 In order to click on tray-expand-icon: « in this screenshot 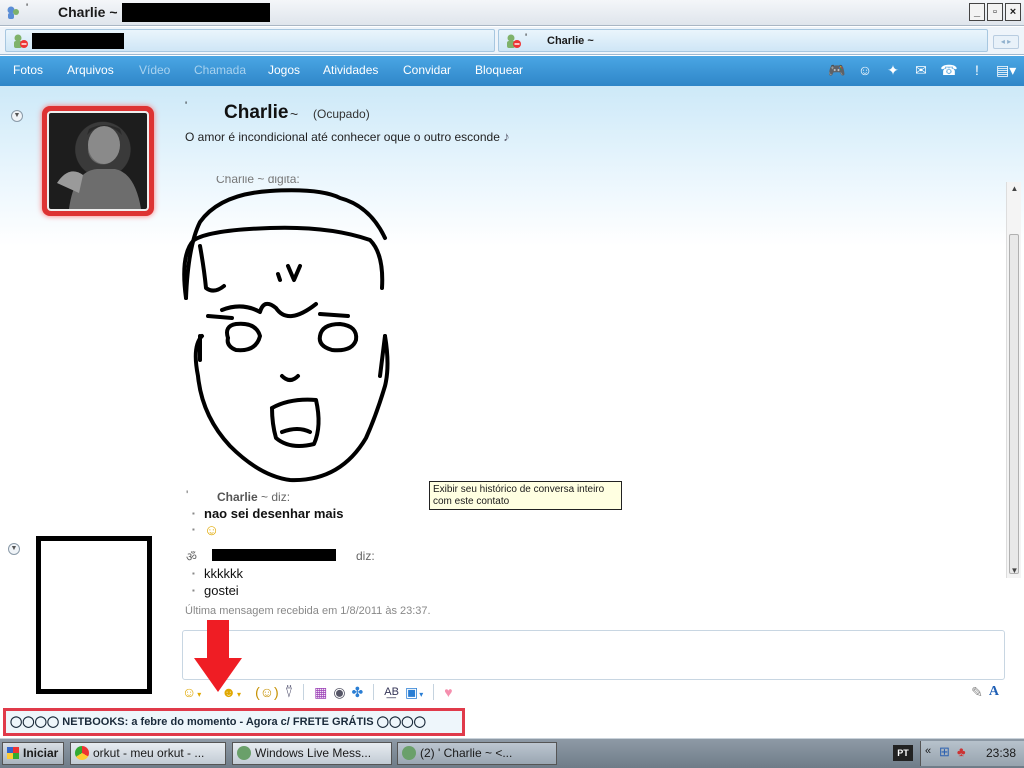, I will do `click(928, 751)`.